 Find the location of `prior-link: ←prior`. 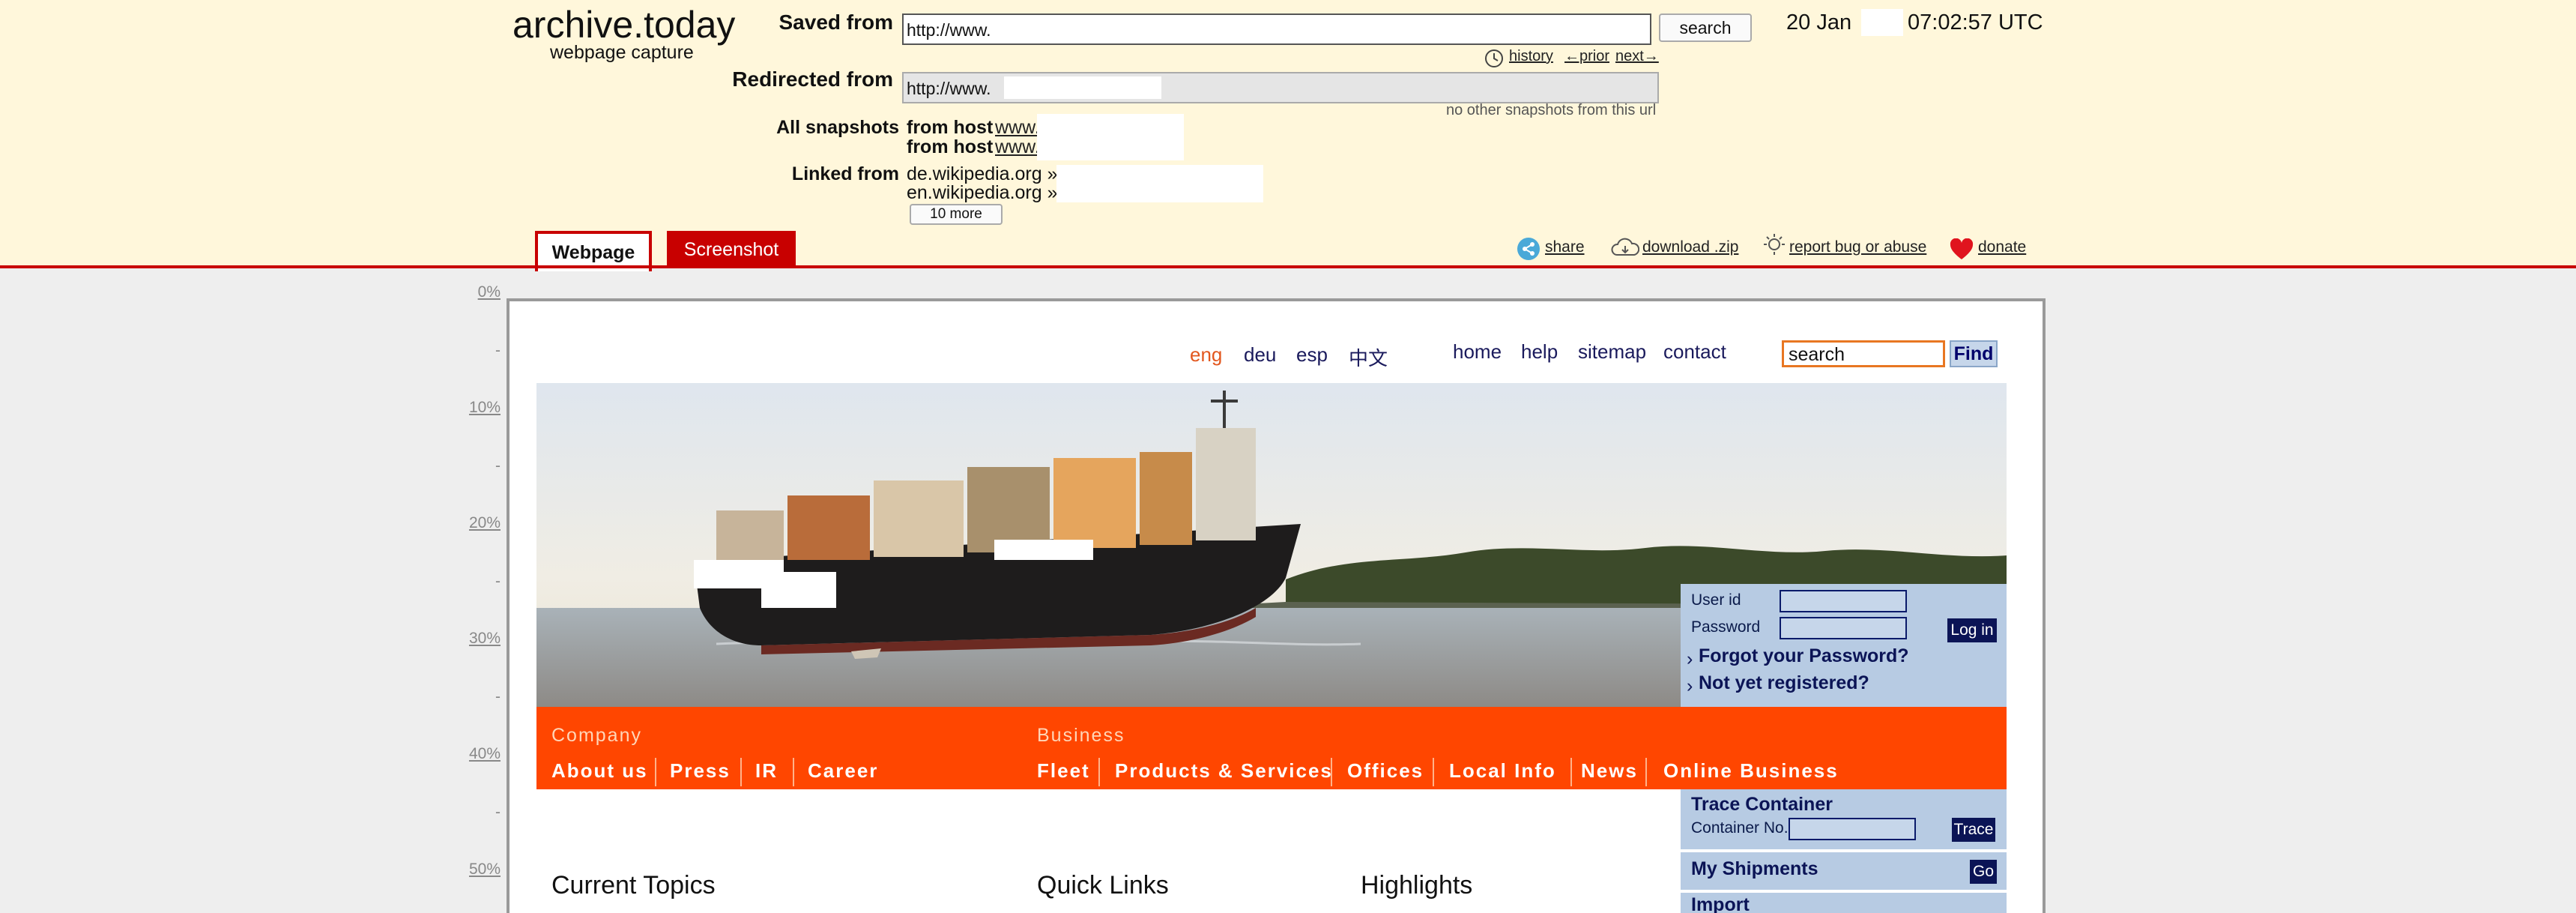

prior-link: ←prior is located at coordinates (1586, 57).